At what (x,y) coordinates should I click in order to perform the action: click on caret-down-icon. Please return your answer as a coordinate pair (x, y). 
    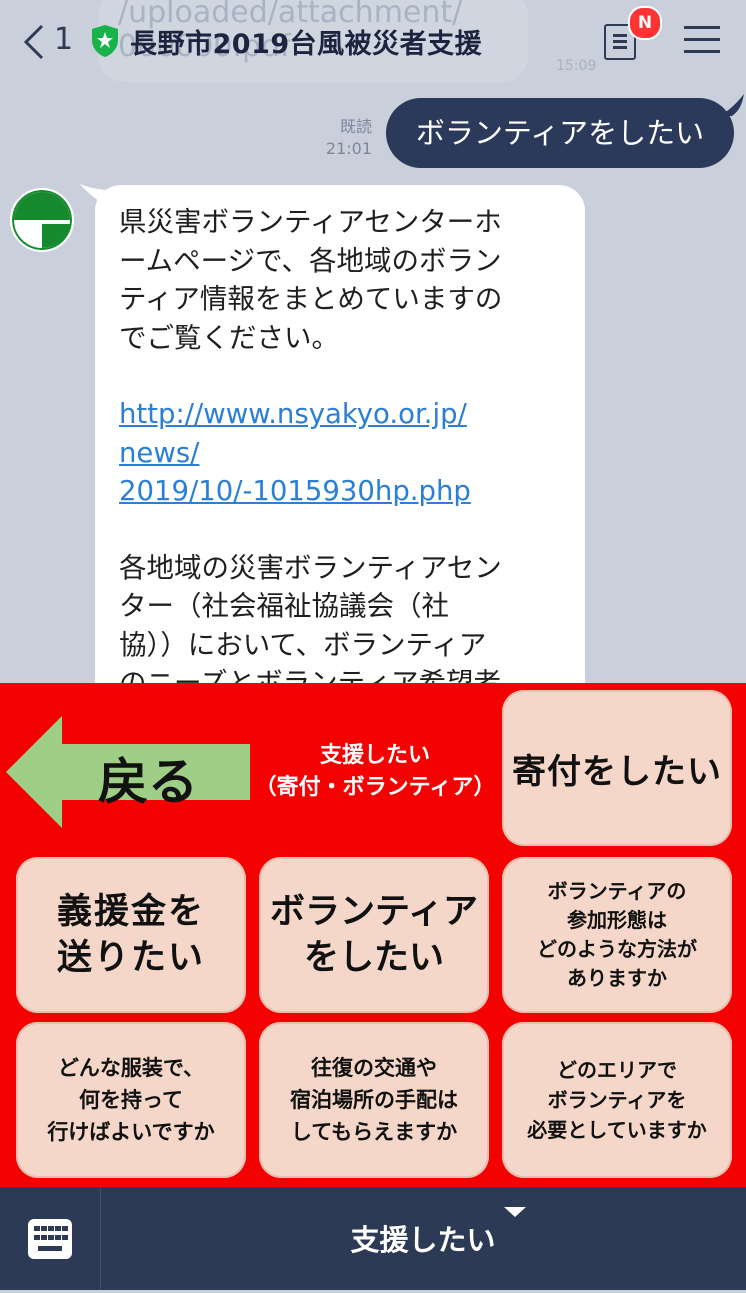
    Looking at the image, I should click on (515, 1212).